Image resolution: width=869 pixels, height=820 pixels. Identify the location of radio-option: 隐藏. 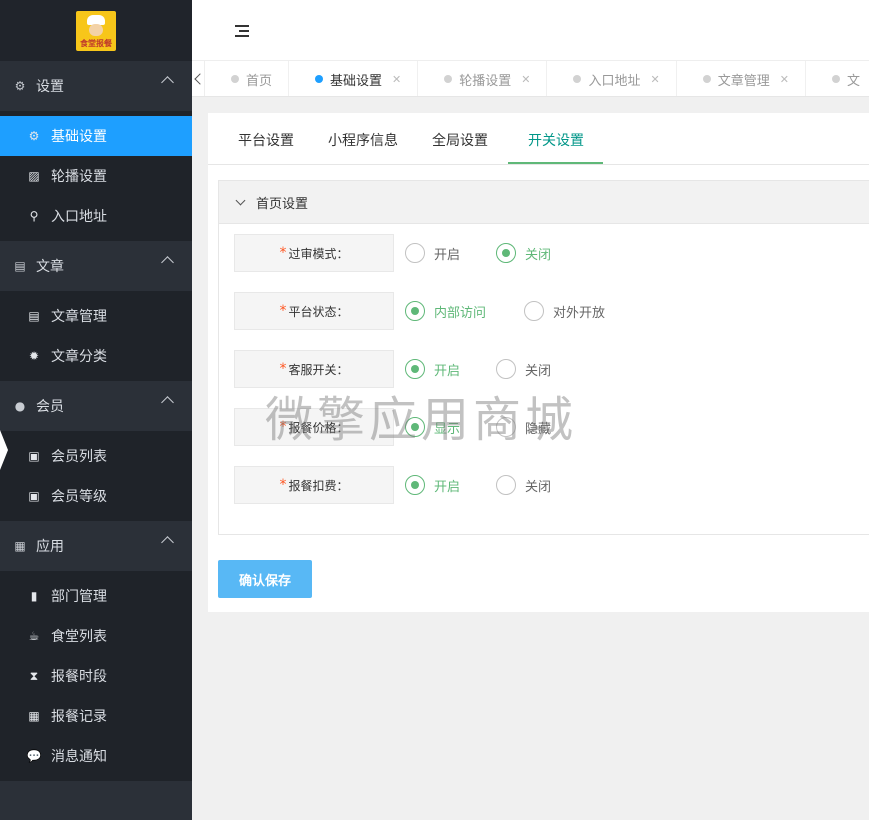
(523, 427).